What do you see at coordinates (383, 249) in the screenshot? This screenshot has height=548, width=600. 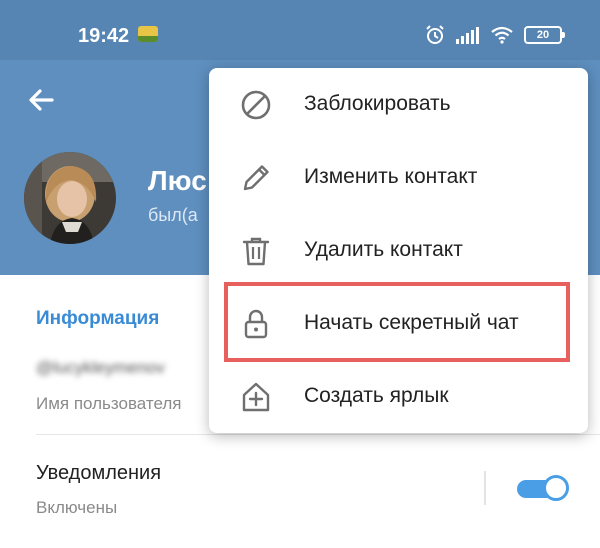 I see `menu-item-label: Удалить контакт` at bounding box center [383, 249].